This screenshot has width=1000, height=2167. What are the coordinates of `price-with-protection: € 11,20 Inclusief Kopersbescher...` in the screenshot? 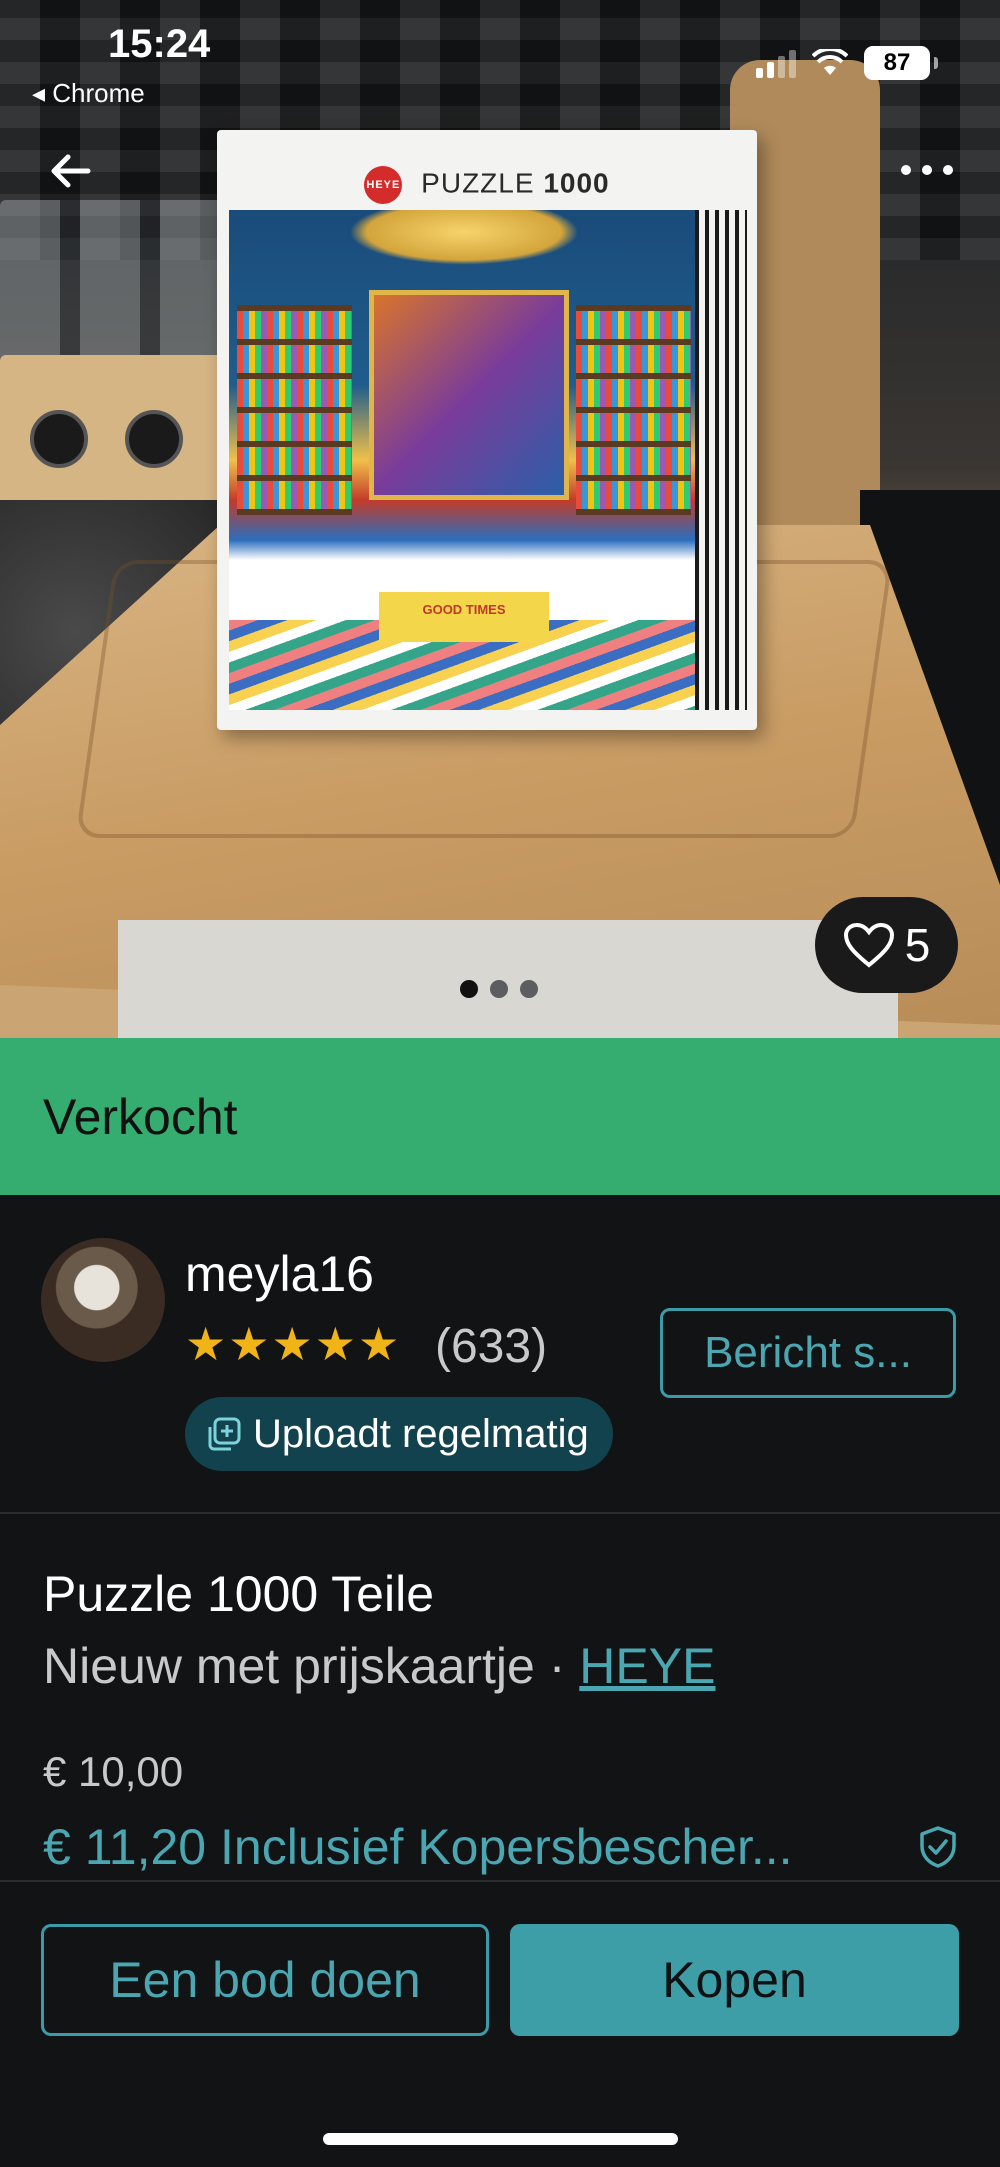 It's located at (463, 1847).